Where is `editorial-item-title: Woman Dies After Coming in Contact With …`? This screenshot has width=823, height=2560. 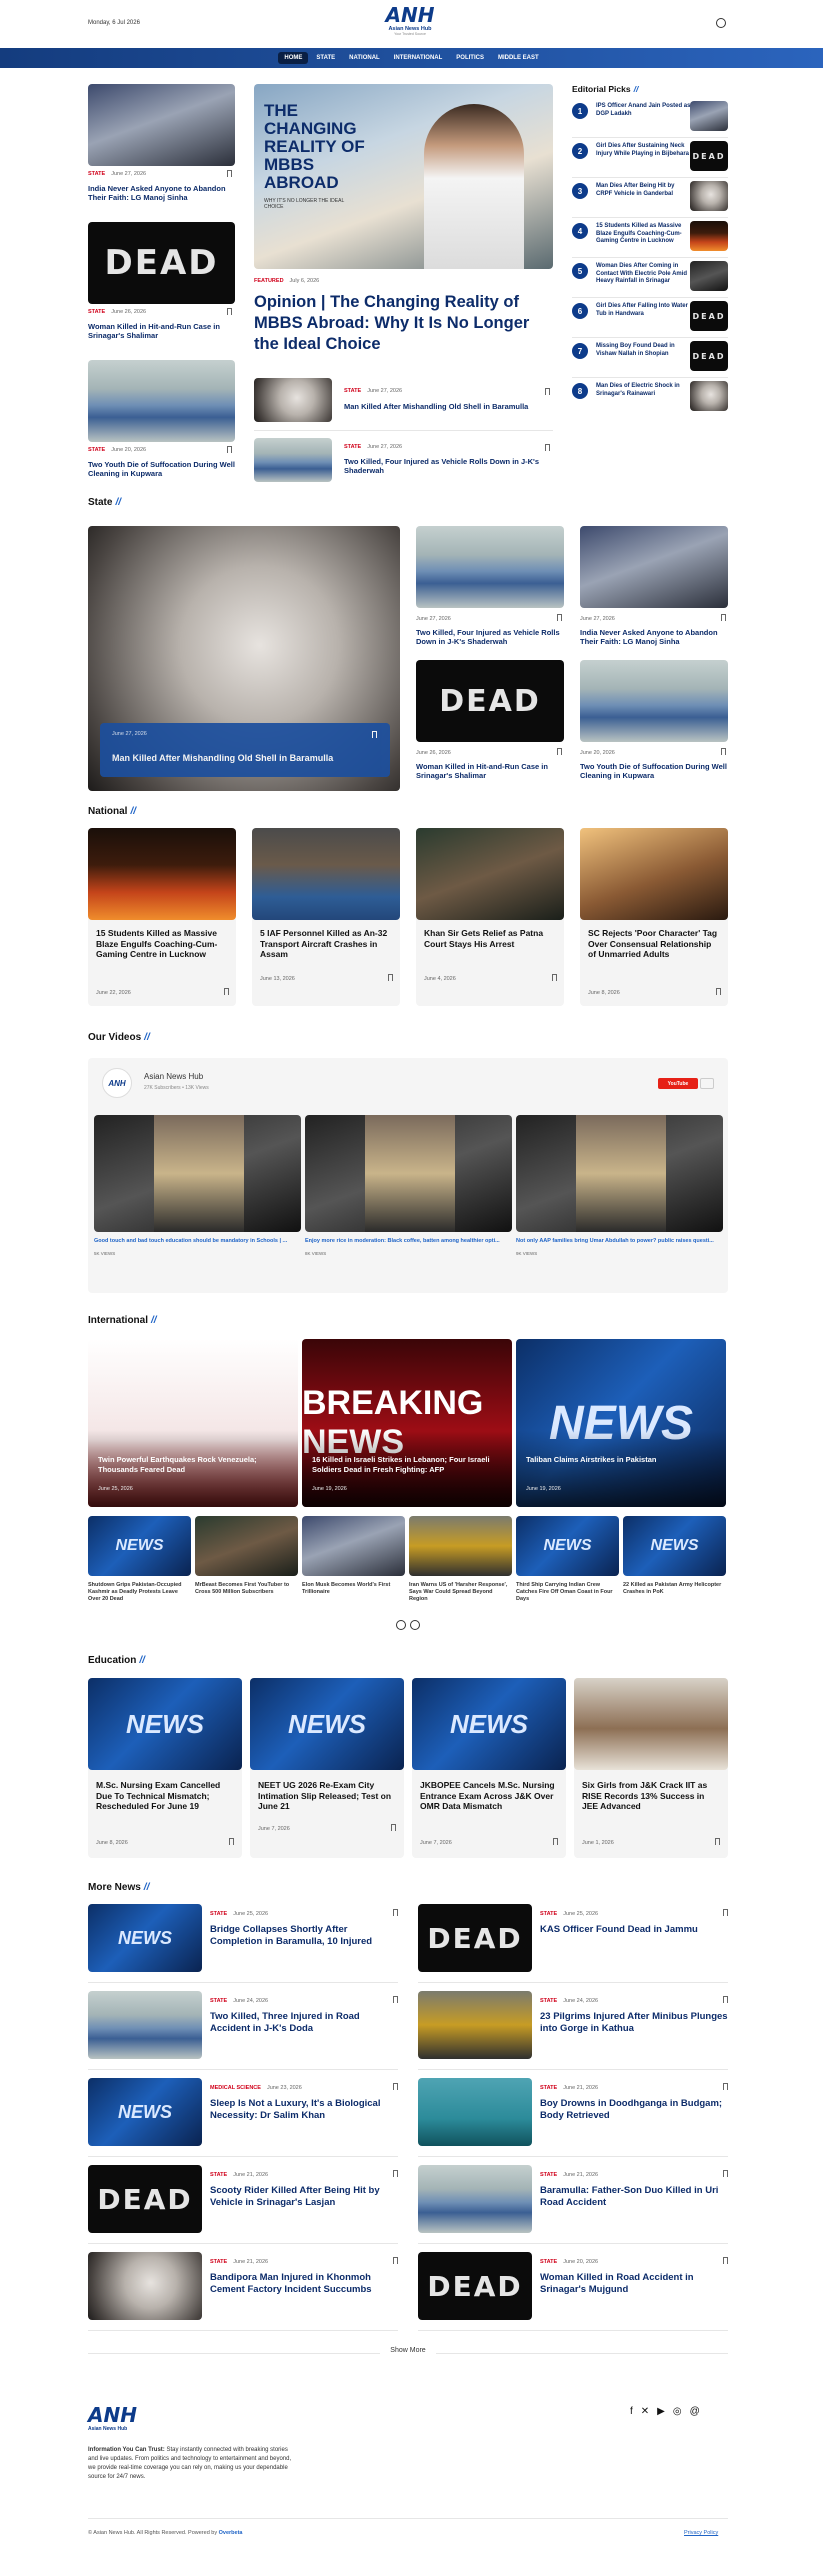 editorial-item-title: Woman Dies After Coming in Contact With … is located at coordinates (644, 274).